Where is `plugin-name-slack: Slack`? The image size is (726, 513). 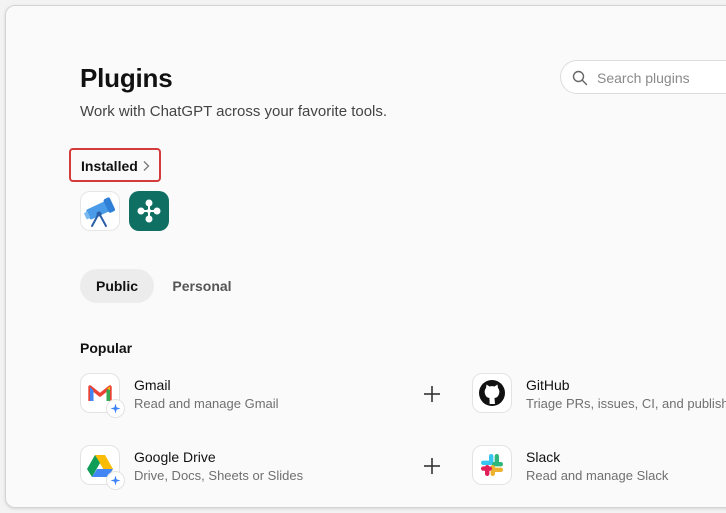 plugin-name-slack: Slack is located at coordinates (543, 457).